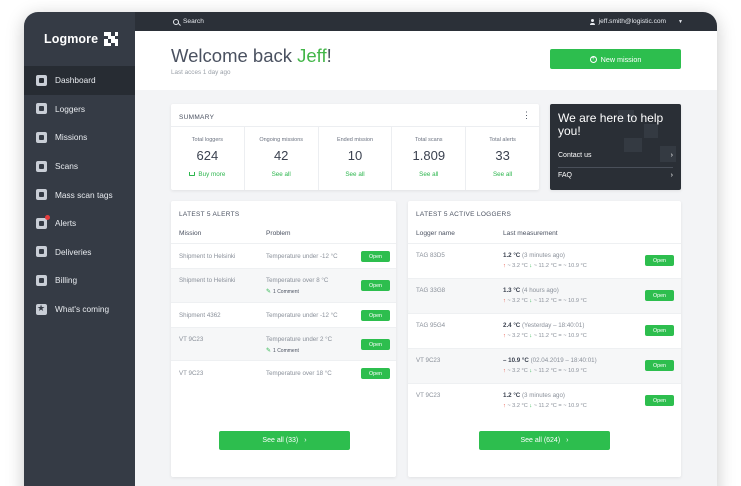 This screenshot has width=741, height=486. What do you see at coordinates (464, 214) in the screenshot?
I see `loggers-title: LATEST 5 ACTIVE LOGGERS` at bounding box center [464, 214].